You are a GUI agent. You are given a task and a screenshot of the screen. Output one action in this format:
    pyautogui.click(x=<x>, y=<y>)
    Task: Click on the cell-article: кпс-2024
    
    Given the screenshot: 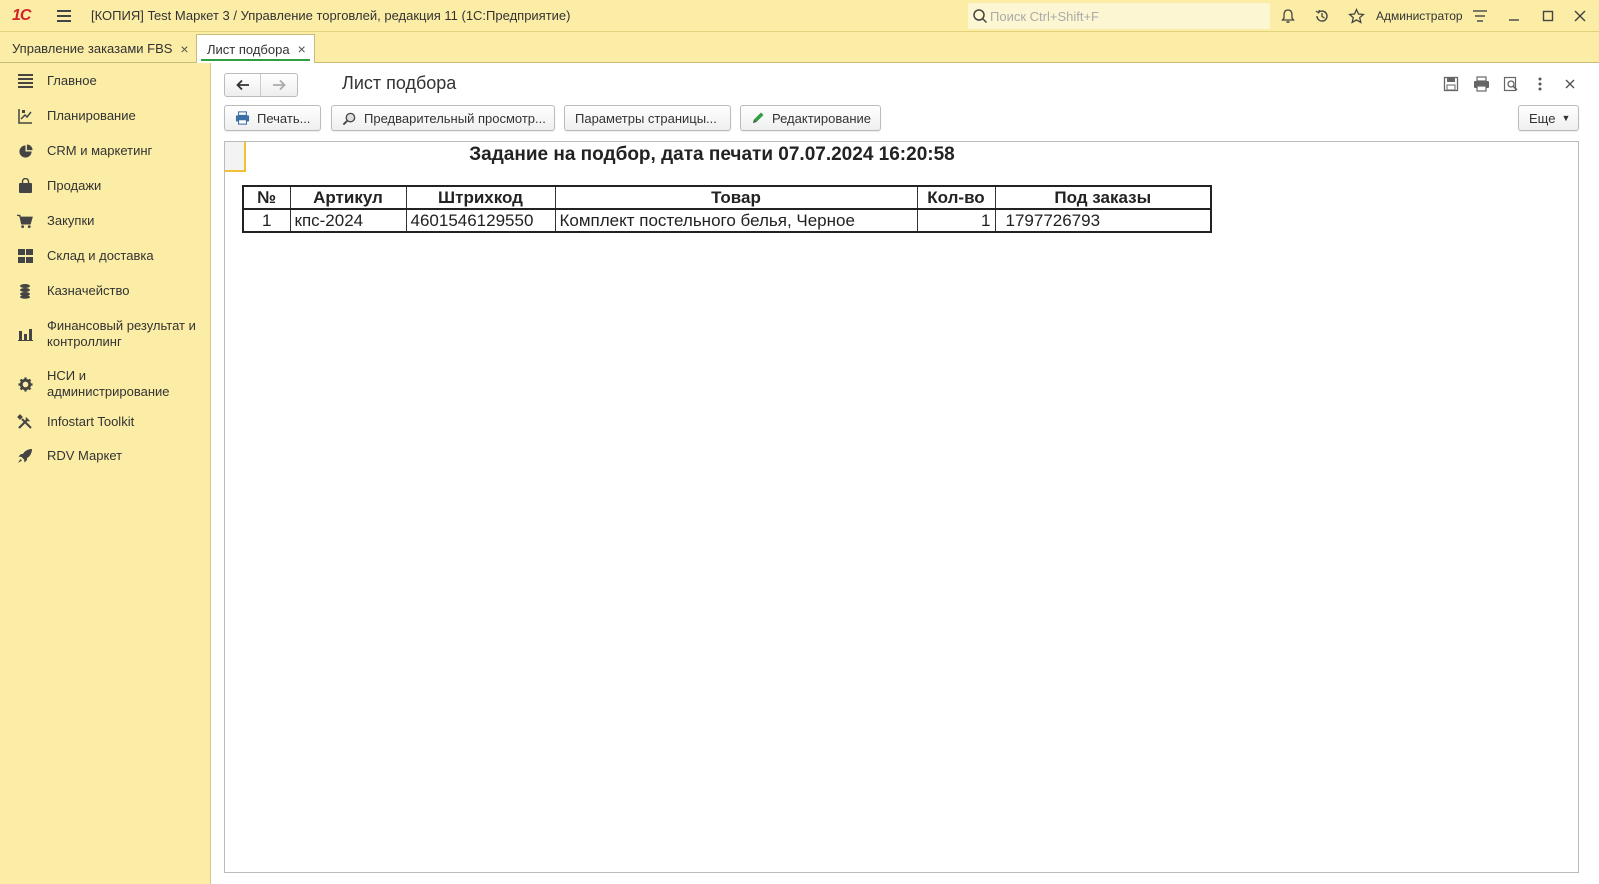 What is the action you would take?
    pyautogui.click(x=348, y=220)
    